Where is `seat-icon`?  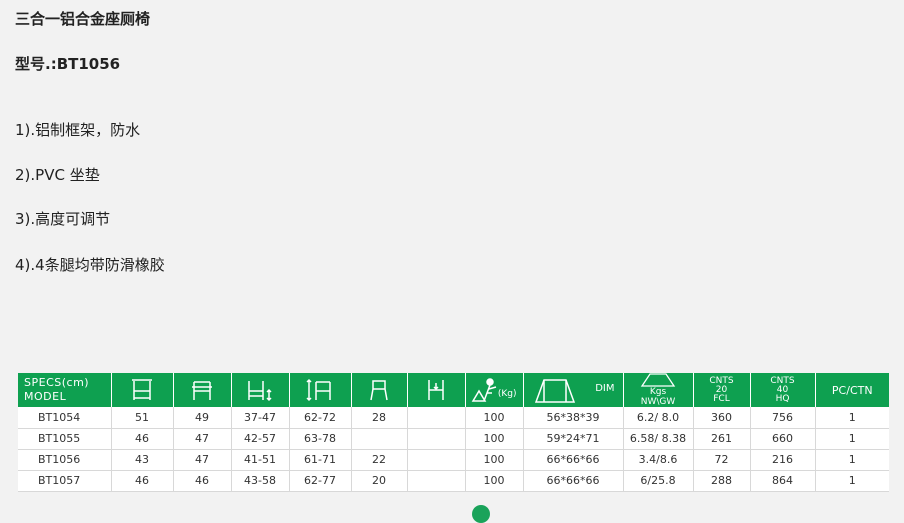
seat-icon is located at coordinates (379, 390).